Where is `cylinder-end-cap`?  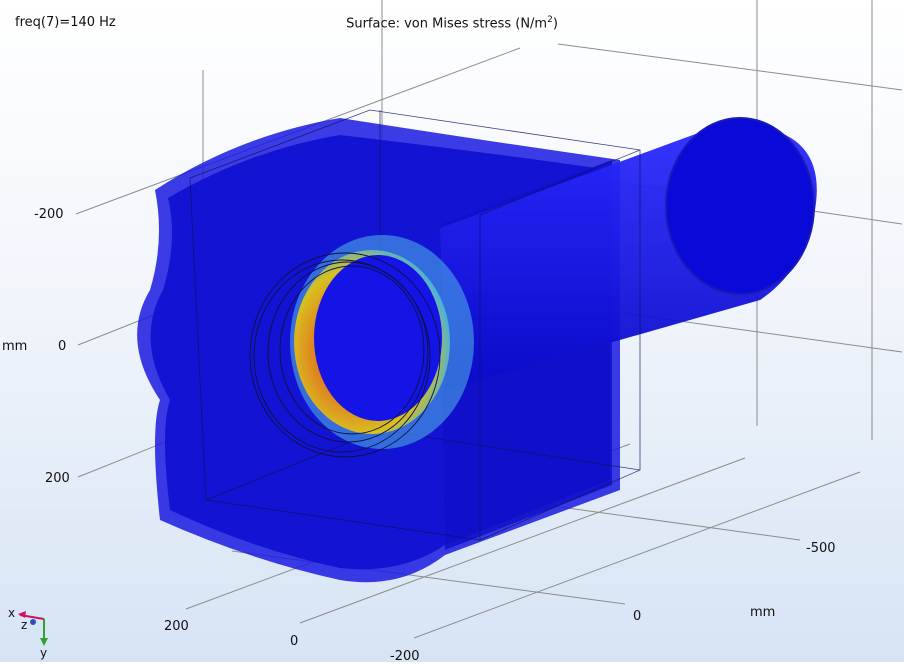
cylinder-end-cap is located at coordinates (740, 206).